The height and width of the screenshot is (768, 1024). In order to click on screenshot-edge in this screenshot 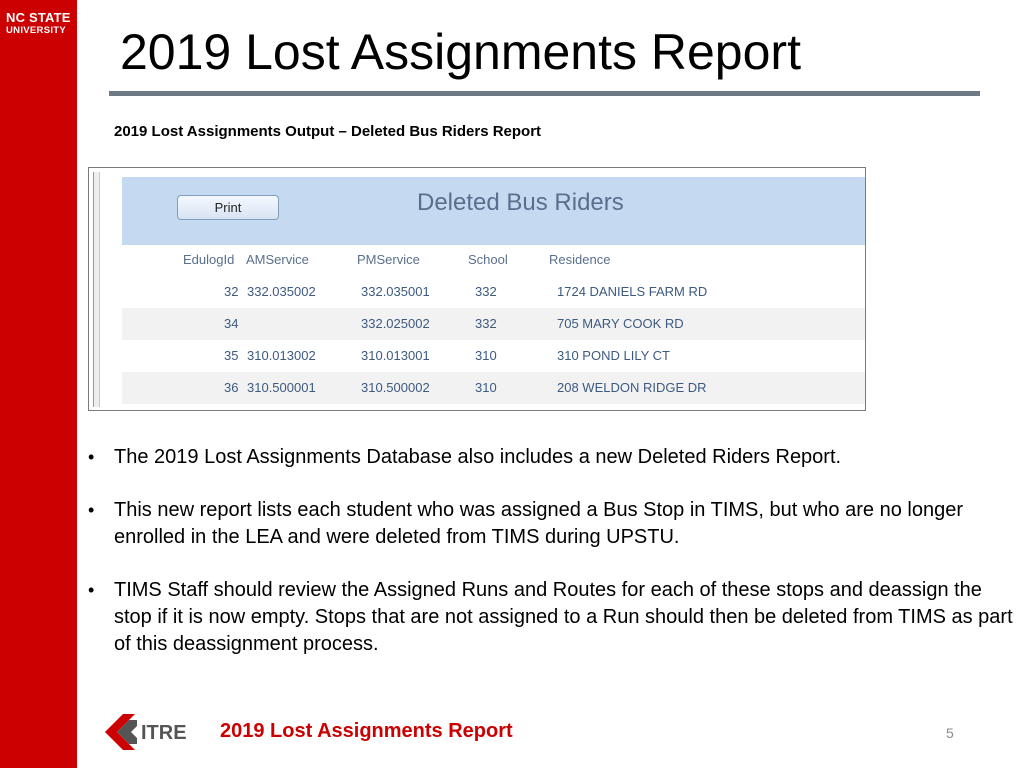, I will do `click(96, 289)`.